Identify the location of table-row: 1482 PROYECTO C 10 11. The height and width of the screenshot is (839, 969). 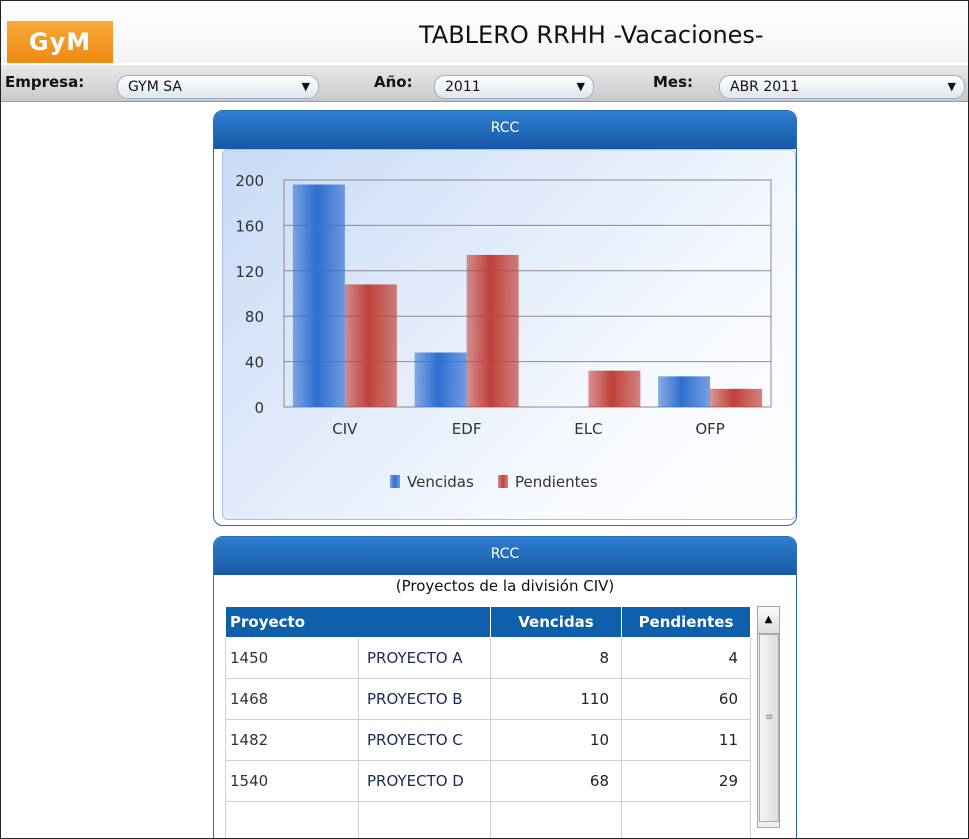
(488, 740).